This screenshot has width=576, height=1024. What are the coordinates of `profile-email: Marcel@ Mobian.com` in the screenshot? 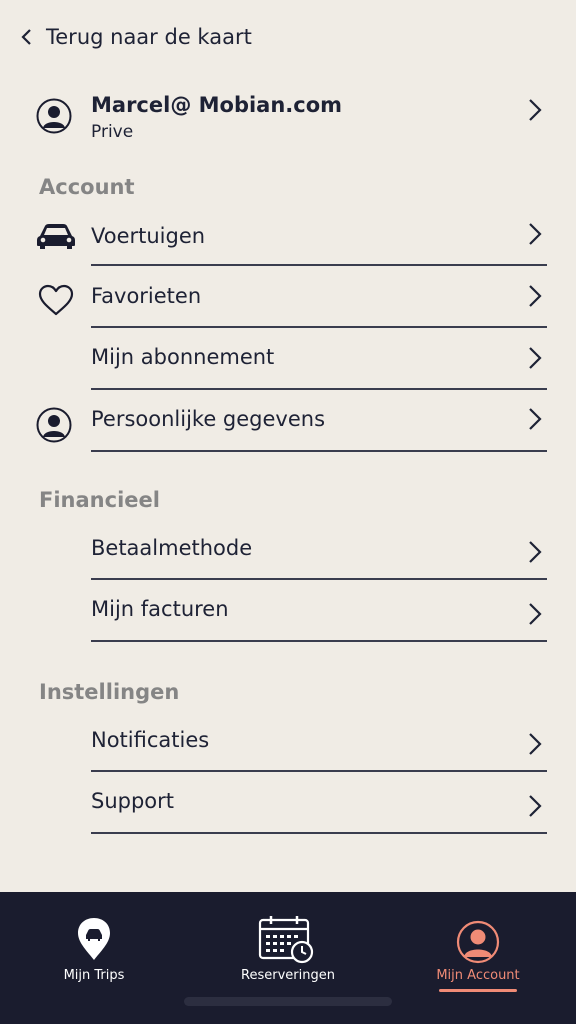 It's located at (217, 105).